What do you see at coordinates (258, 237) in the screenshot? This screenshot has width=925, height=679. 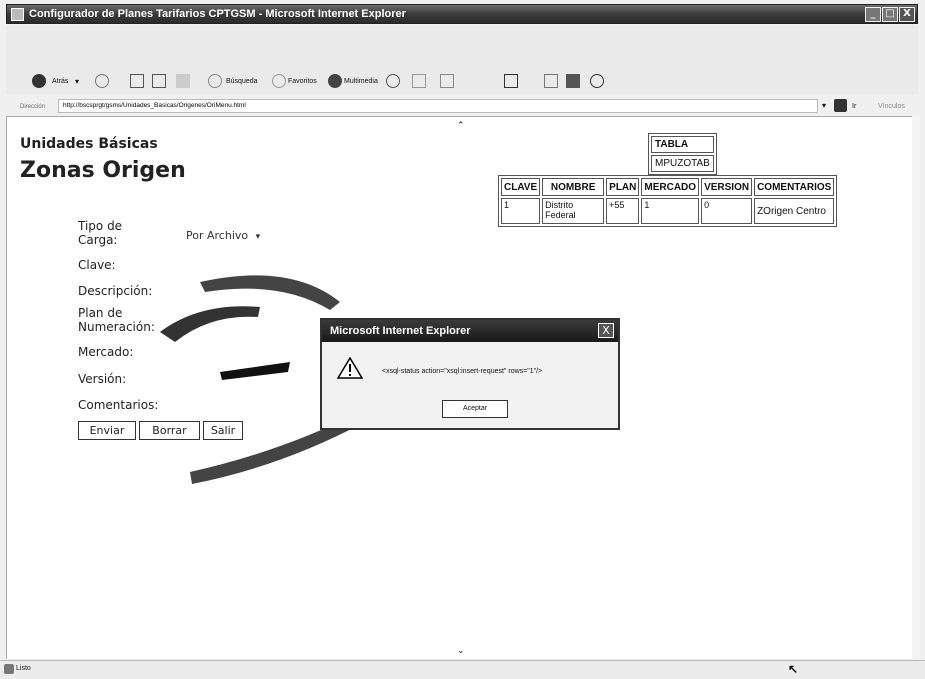 I see `chevron-down-icon: ▾` at bounding box center [258, 237].